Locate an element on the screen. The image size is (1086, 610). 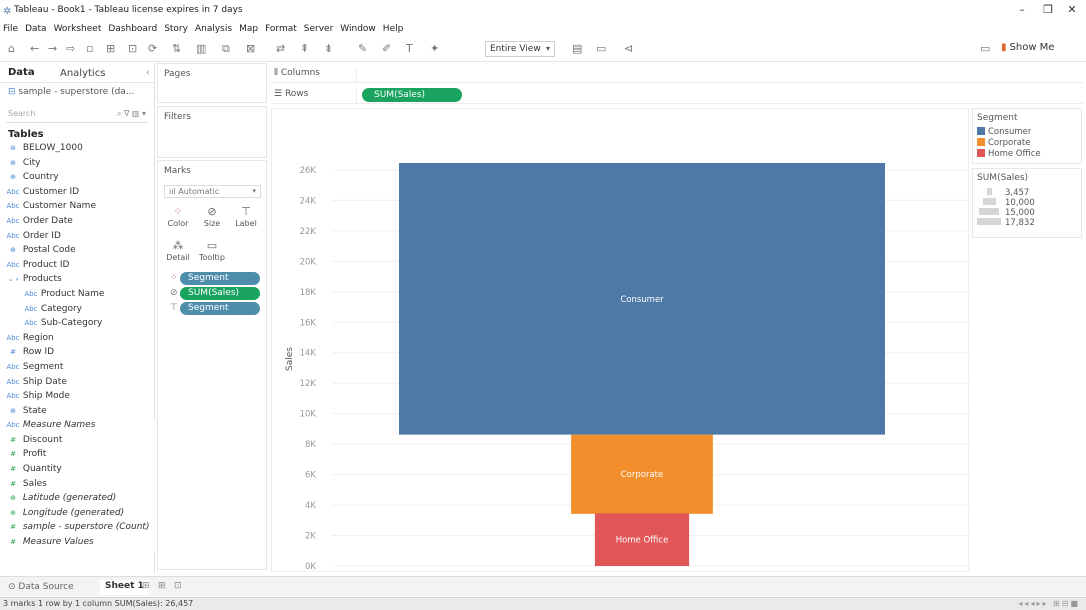
pill-segment-color: Segment is located at coordinates (220, 278).